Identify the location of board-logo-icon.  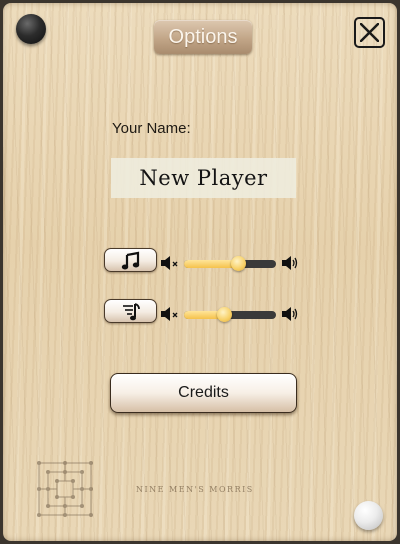
(65, 489).